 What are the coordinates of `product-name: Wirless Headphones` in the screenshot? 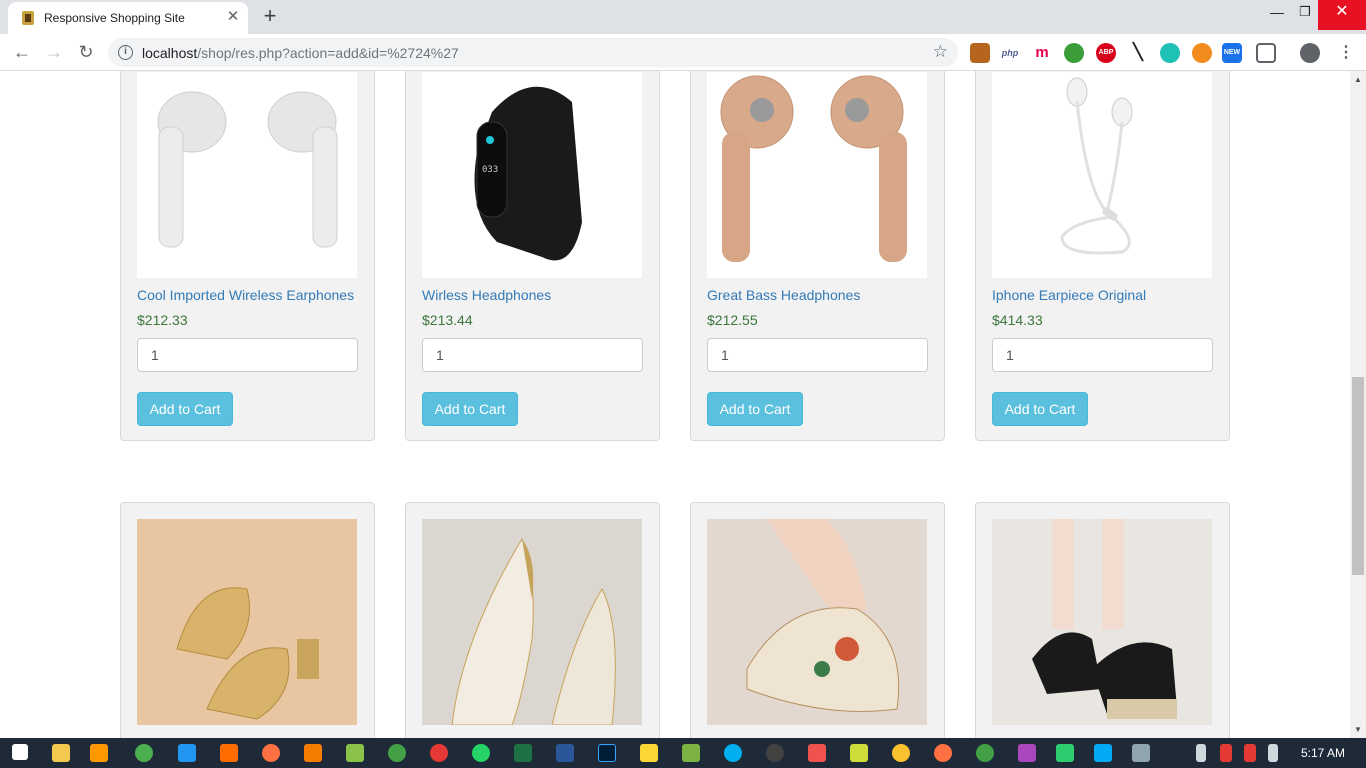 It's located at (486, 295).